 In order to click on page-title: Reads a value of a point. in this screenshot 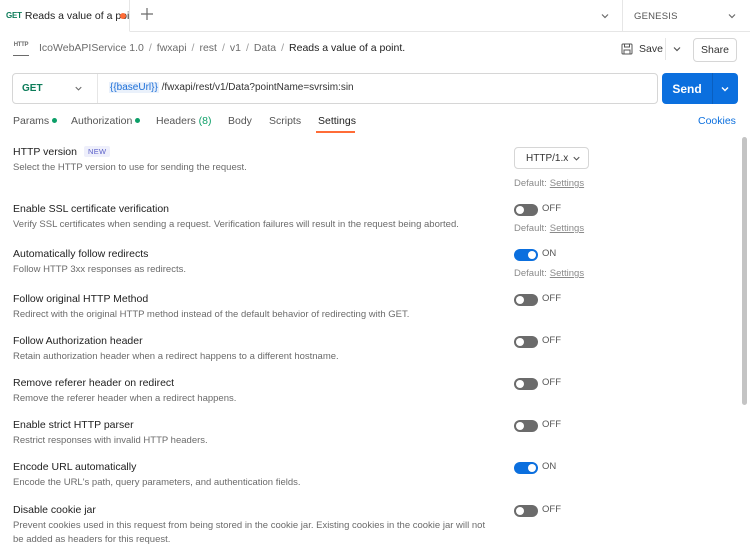, I will do `click(347, 48)`.